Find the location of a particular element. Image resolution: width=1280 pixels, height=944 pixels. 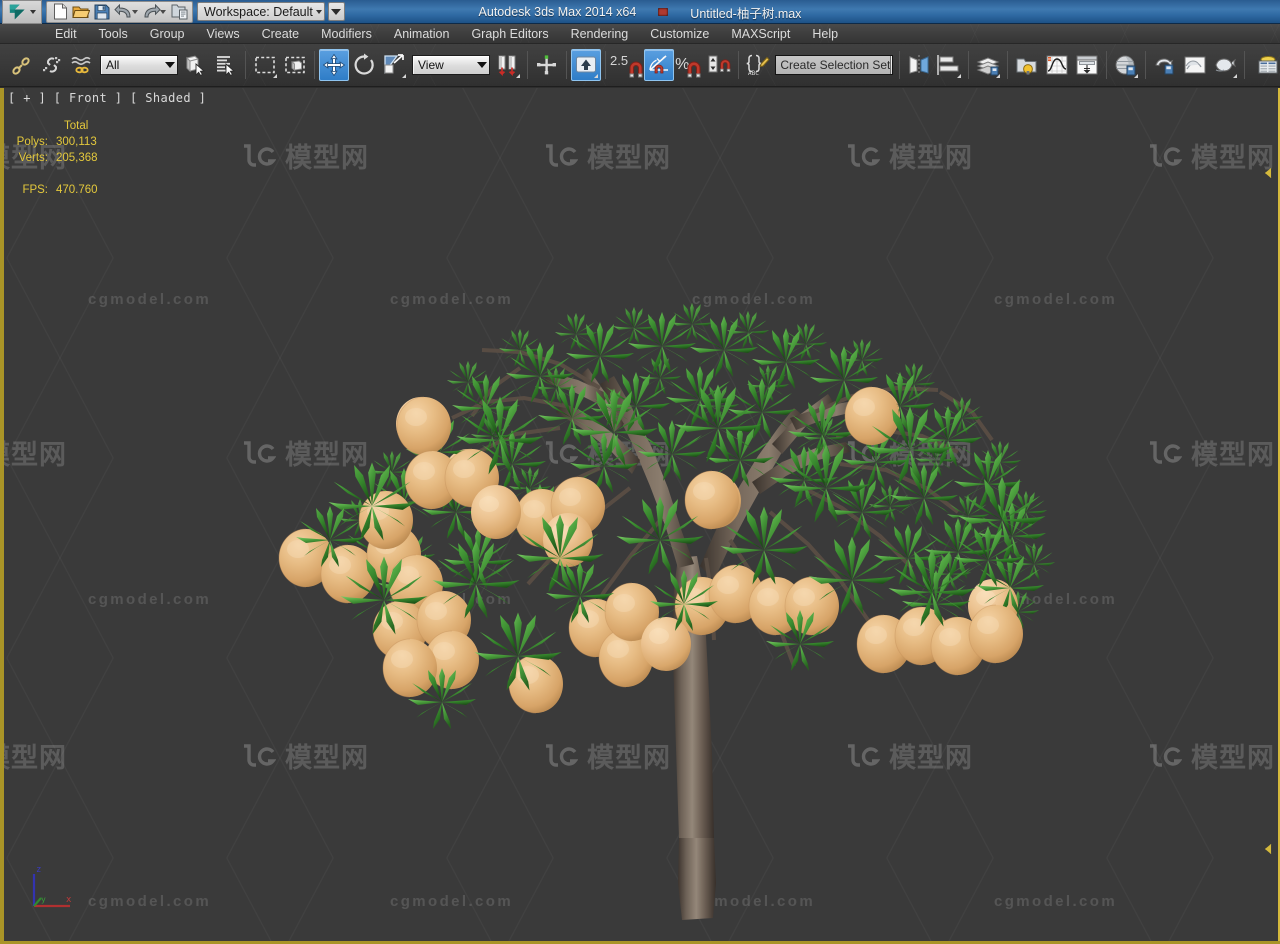

main-toolbar: All View 2.5 % ABC Create Selection Set is located at coordinates (640, 65).